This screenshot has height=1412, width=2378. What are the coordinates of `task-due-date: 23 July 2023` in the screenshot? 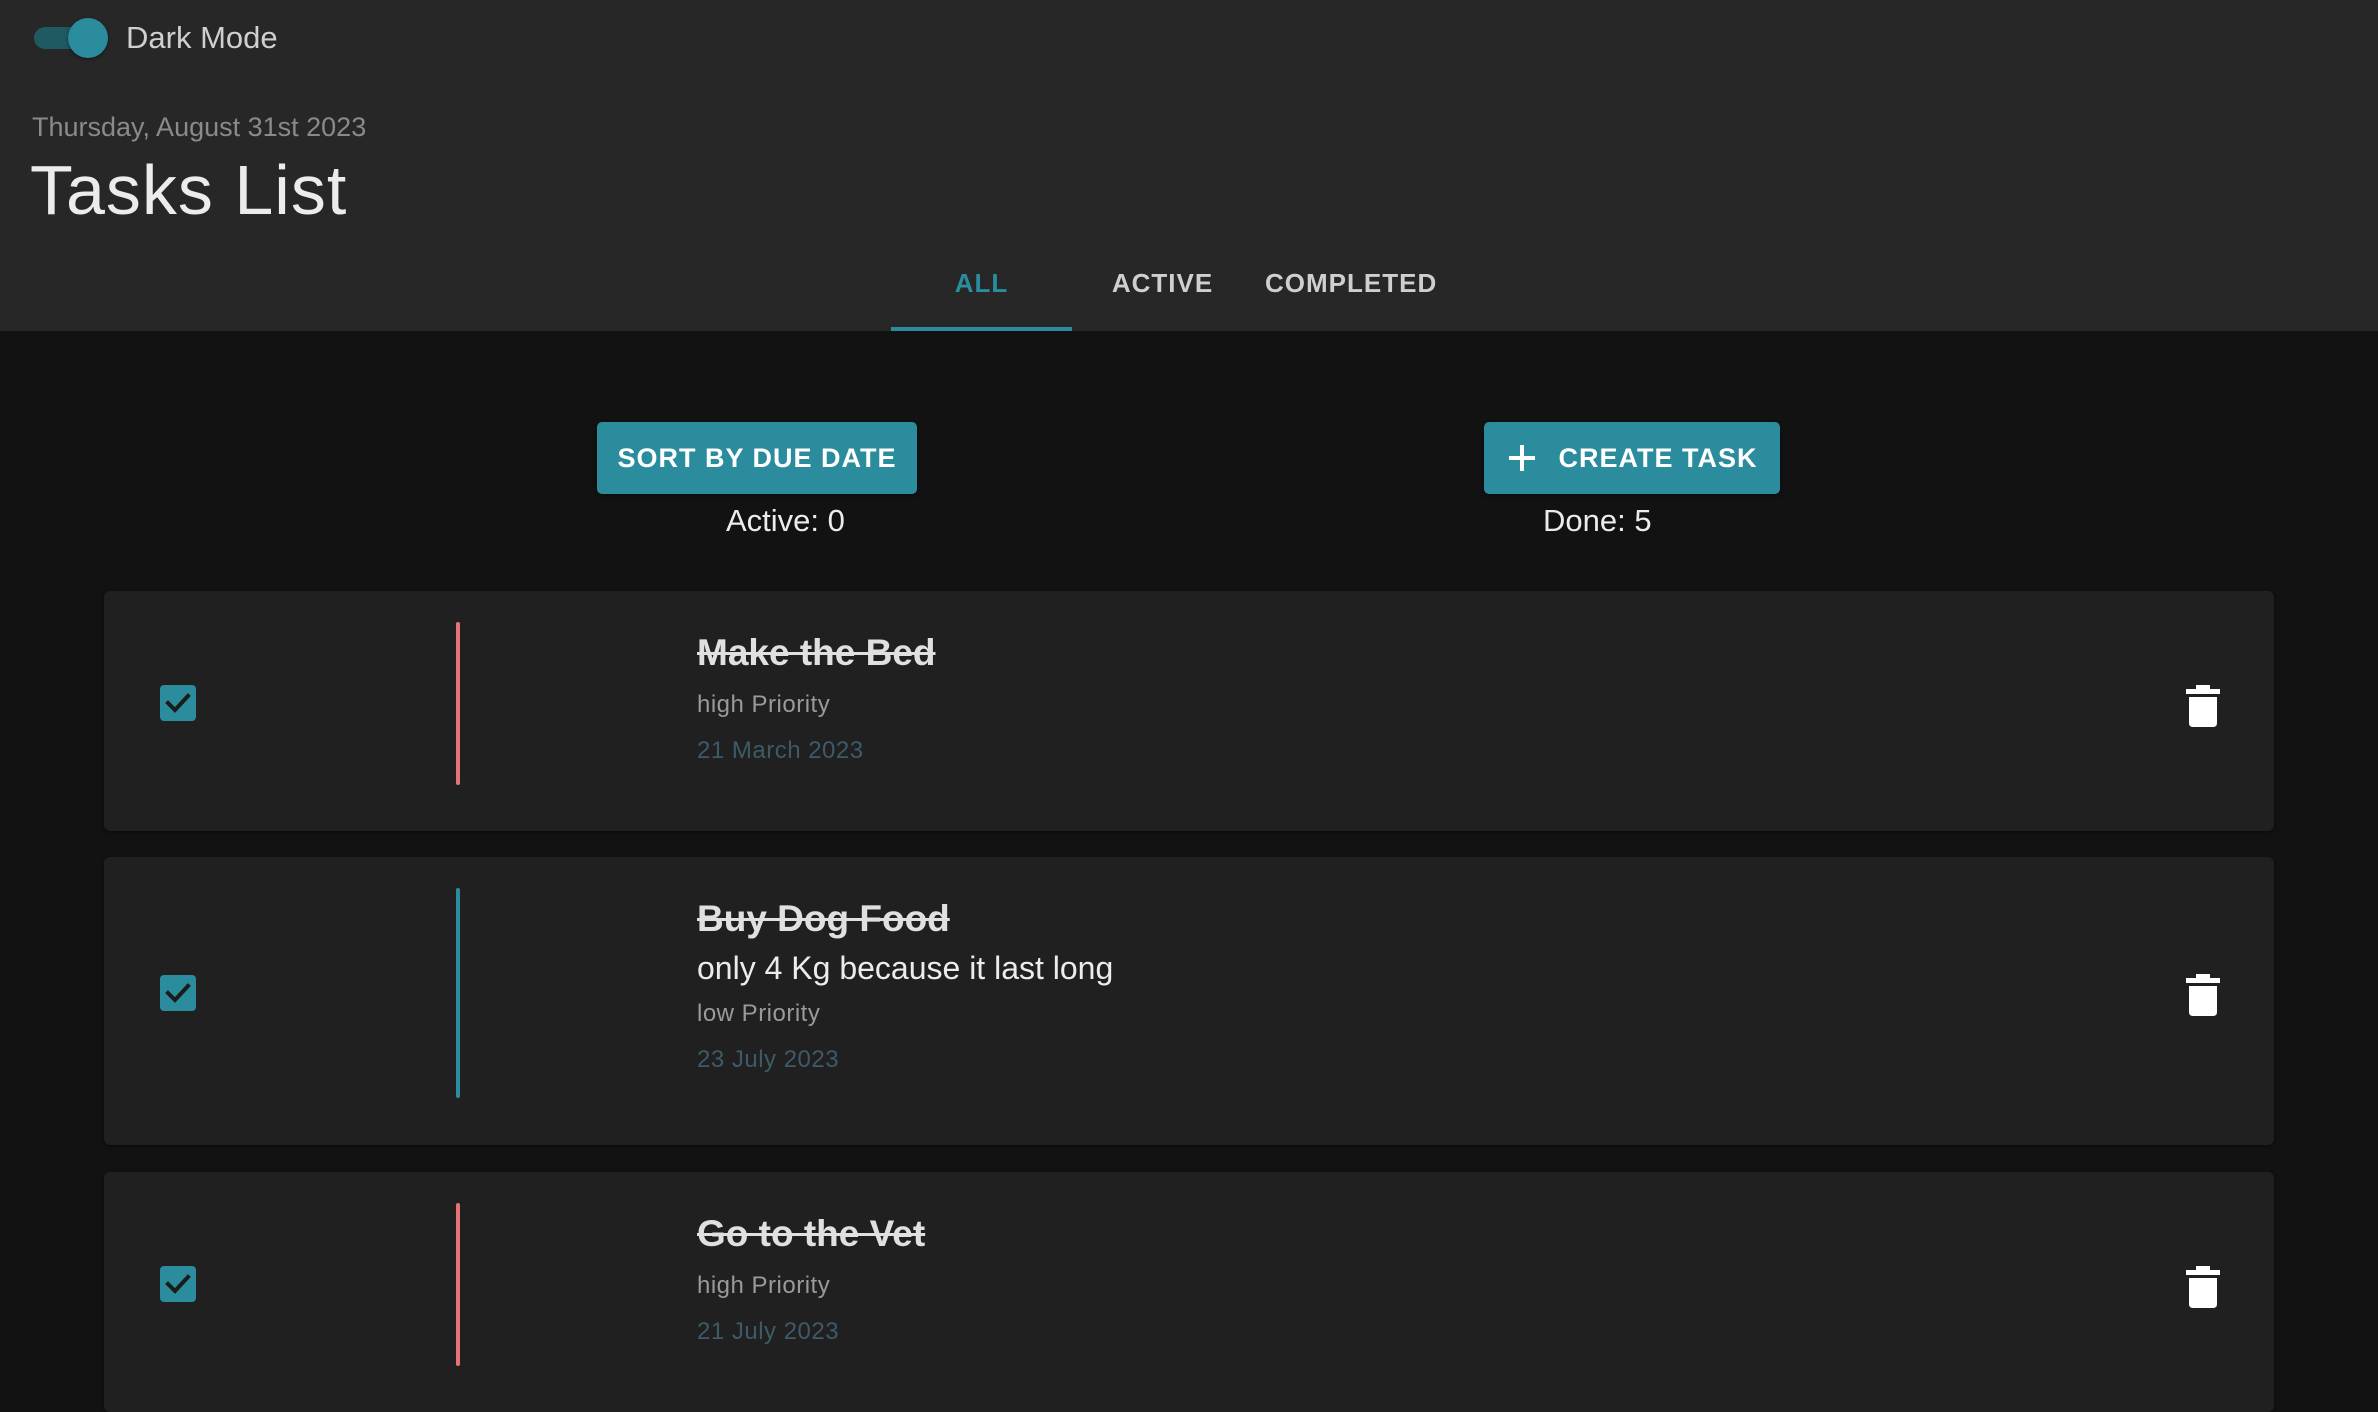 It's located at (768, 1059).